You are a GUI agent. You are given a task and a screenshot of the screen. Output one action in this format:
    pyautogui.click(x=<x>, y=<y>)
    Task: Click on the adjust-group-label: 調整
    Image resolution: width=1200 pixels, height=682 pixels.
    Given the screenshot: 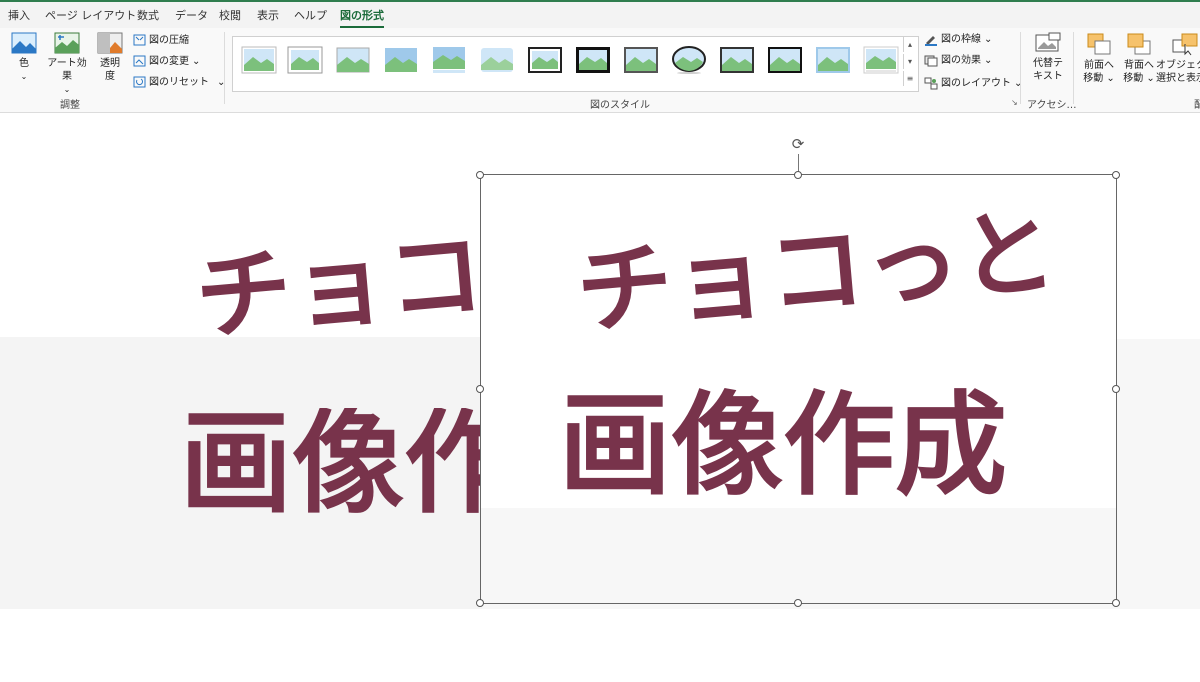 What is the action you would take?
    pyautogui.click(x=70, y=105)
    